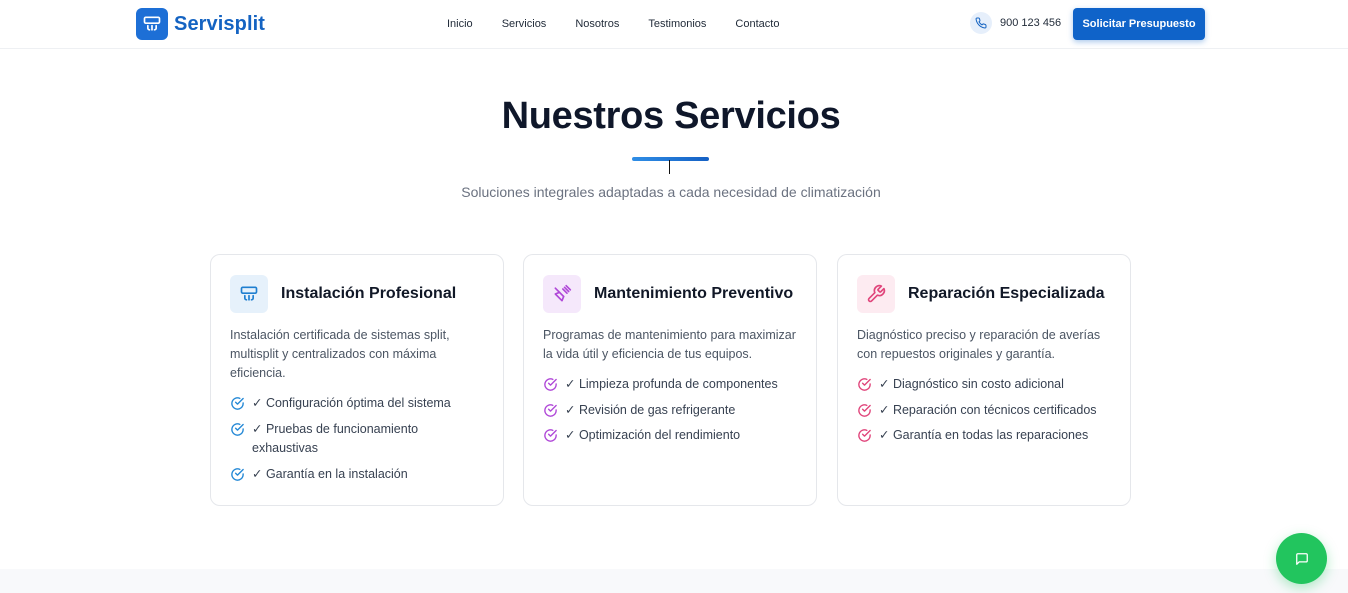  What do you see at coordinates (876, 294) in the screenshot?
I see `wrench-icon` at bounding box center [876, 294].